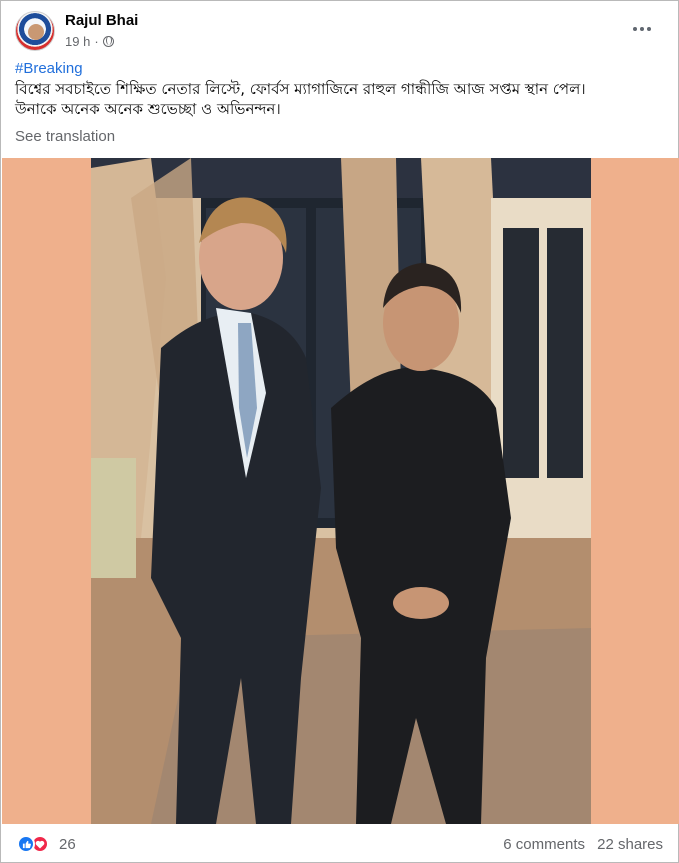 This screenshot has height=863, width=679. Describe the element at coordinates (108, 41) in the screenshot. I see `globe-icon` at that location.